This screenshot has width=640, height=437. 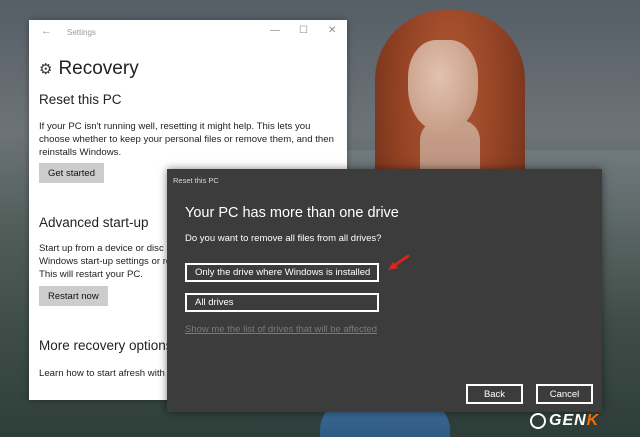 What do you see at coordinates (98, 68) in the screenshot?
I see `page-title: Recovery` at bounding box center [98, 68].